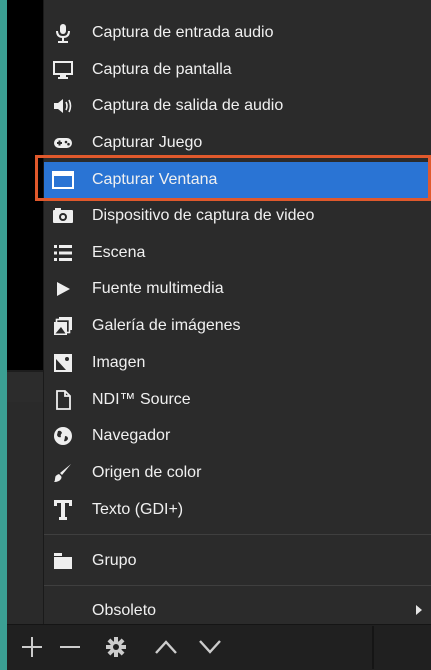  What do you see at coordinates (237, 473) in the screenshot?
I see `menu-item-color-source: Origen de color` at bounding box center [237, 473].